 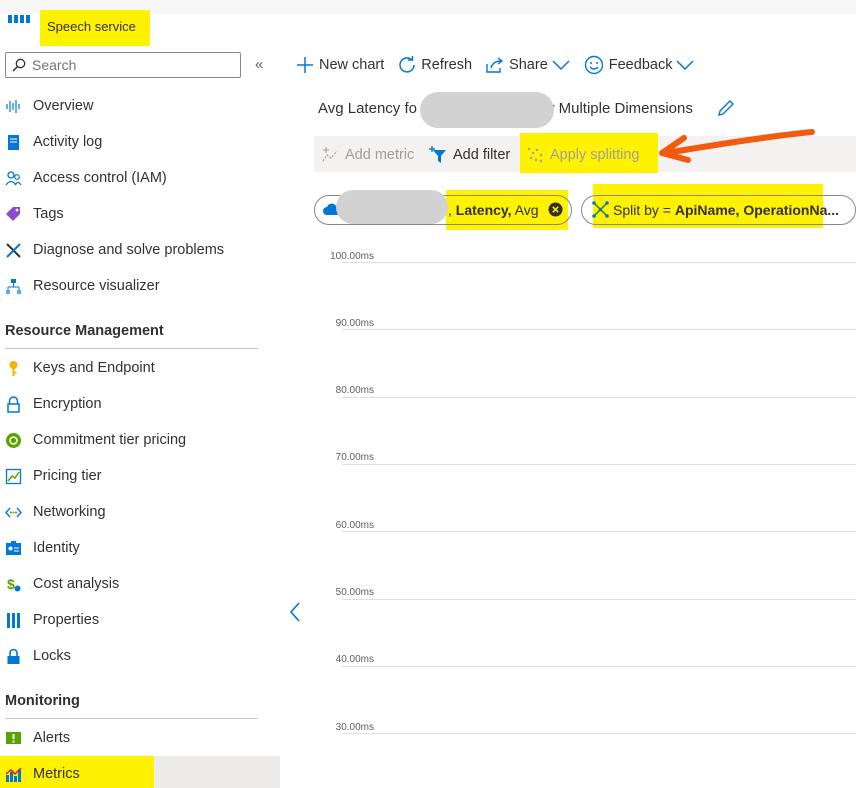 What do you see at coordinates (129, 250) in the screenshot?
I see `sidebar-item-label: Diagnose and solve problems` at bounding box center [129, 250].